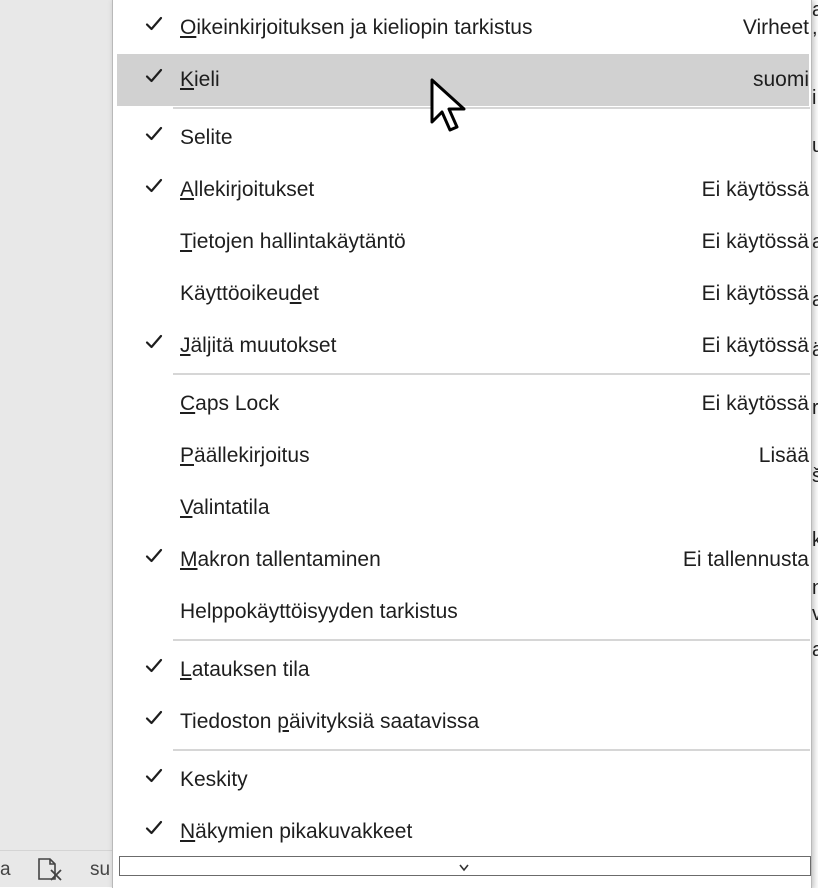 Image resolution: width=818 pixels, height=888 pixels. I want to click on menu-item-makron-tallentaminen: Makron tallentaminen Ei tallennusta, so click(463, 560).